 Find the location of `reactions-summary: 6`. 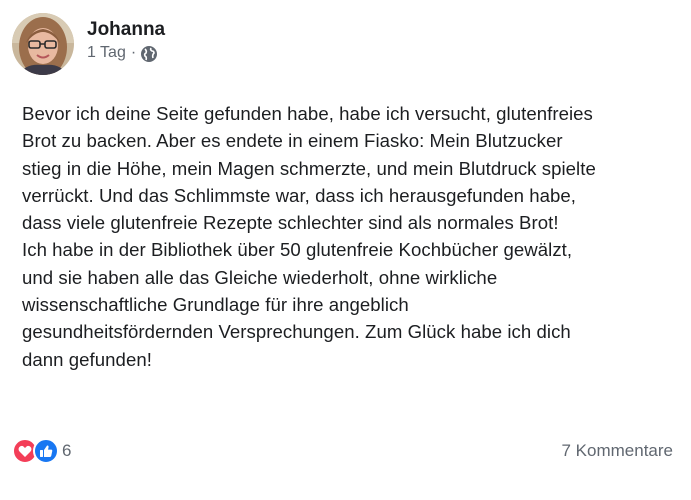

reactions-summary: 6 is located at coordinates (41, 451).